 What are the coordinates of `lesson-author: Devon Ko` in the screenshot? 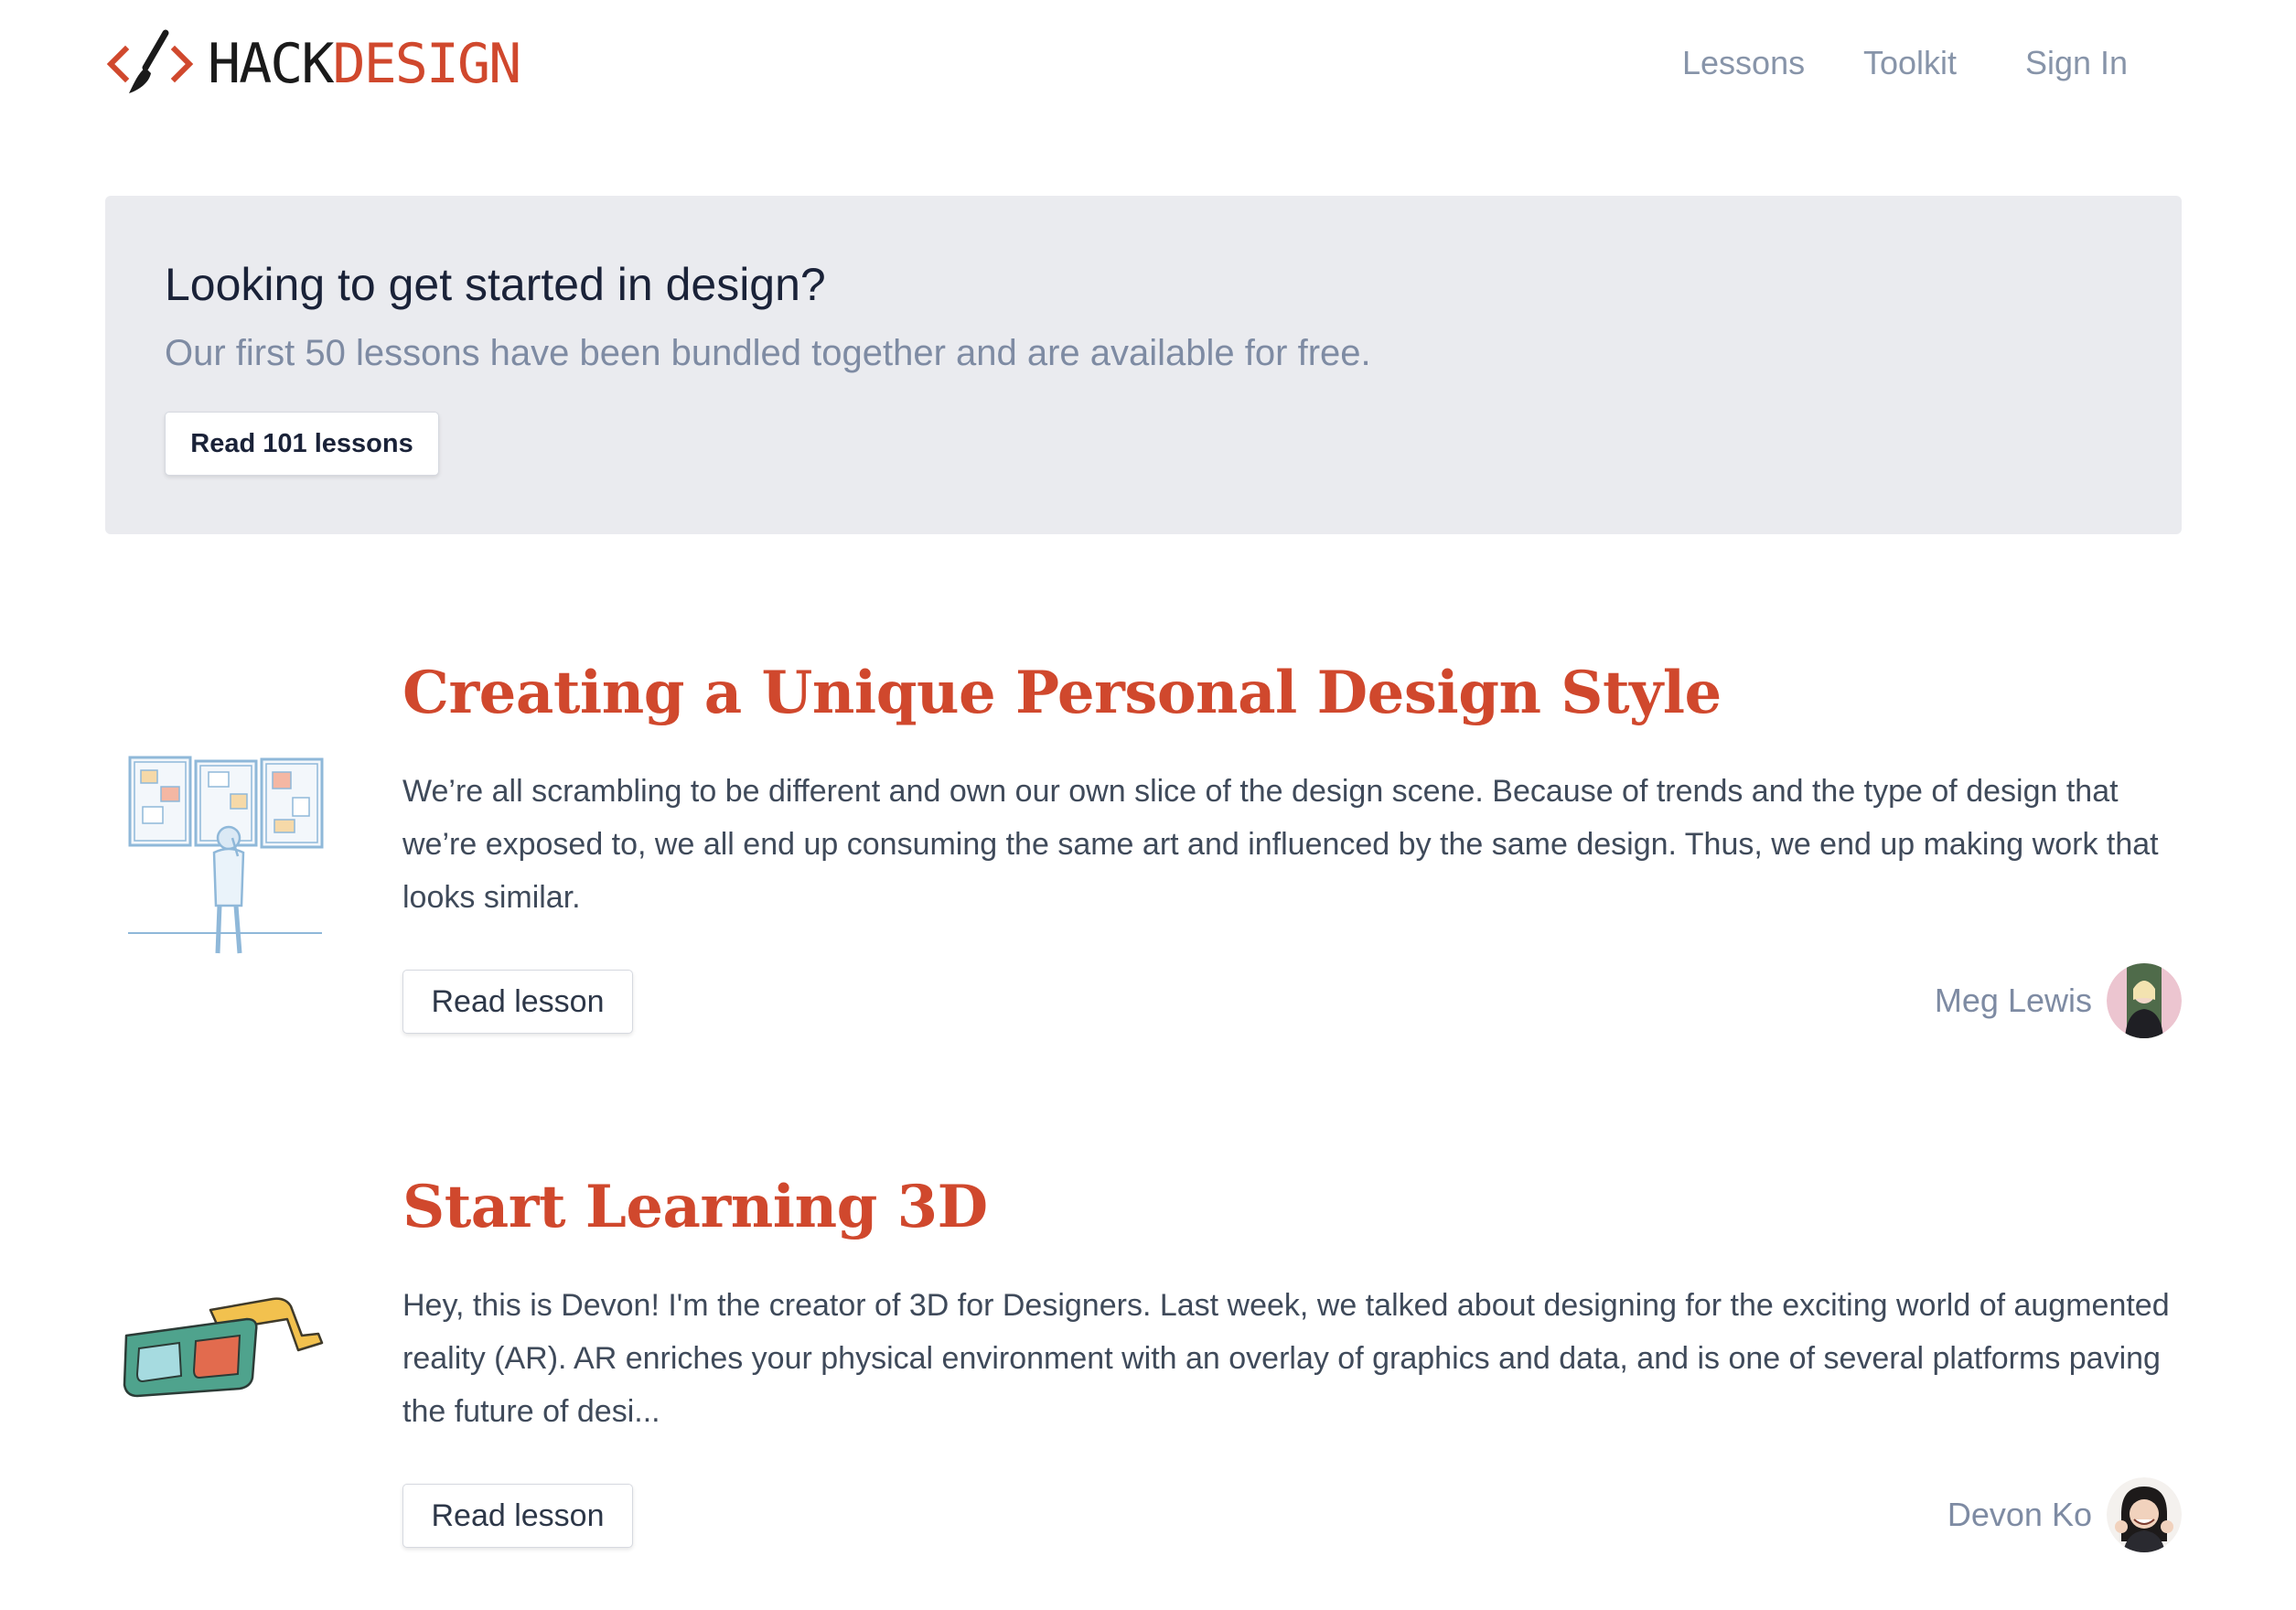 It's located at (2064, 1515).